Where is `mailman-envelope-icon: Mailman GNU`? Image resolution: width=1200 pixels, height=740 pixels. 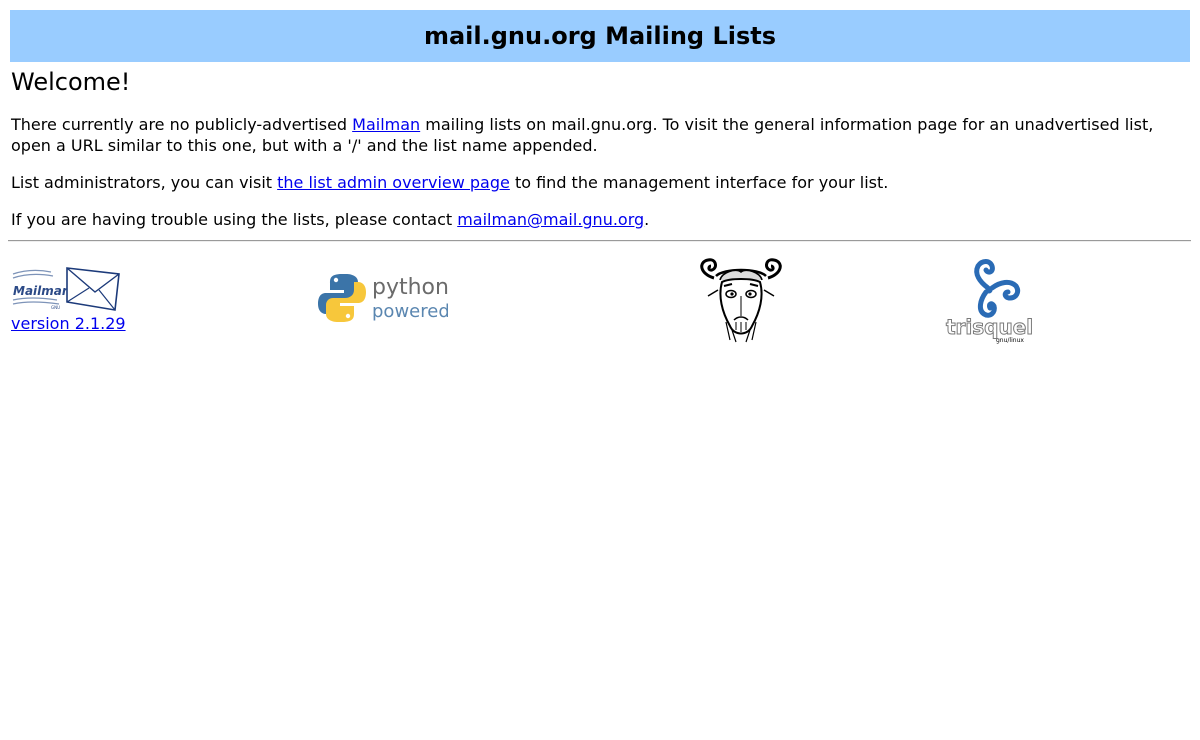 mailman-envelope-icon: Mailman GNU is located at coordinates (66, 289).